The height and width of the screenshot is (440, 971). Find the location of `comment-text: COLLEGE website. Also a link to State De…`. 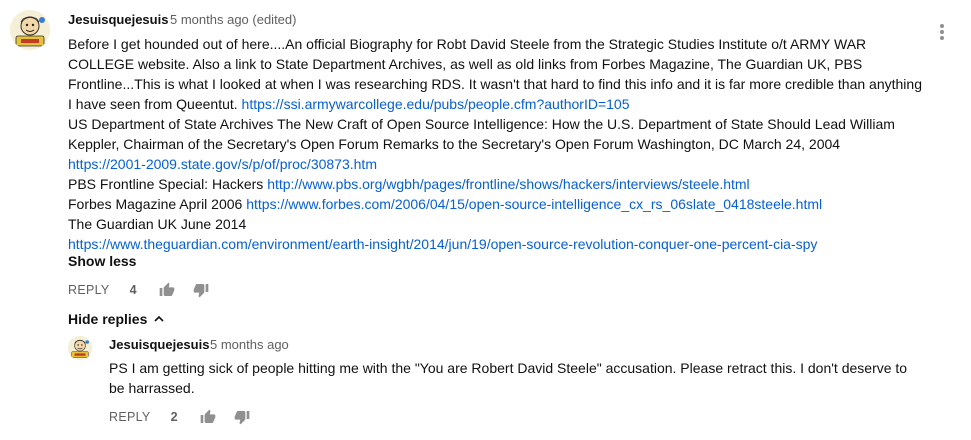

comment-text: COLLEGE website. Also a link to State De… is located at coordinates (465, 64).